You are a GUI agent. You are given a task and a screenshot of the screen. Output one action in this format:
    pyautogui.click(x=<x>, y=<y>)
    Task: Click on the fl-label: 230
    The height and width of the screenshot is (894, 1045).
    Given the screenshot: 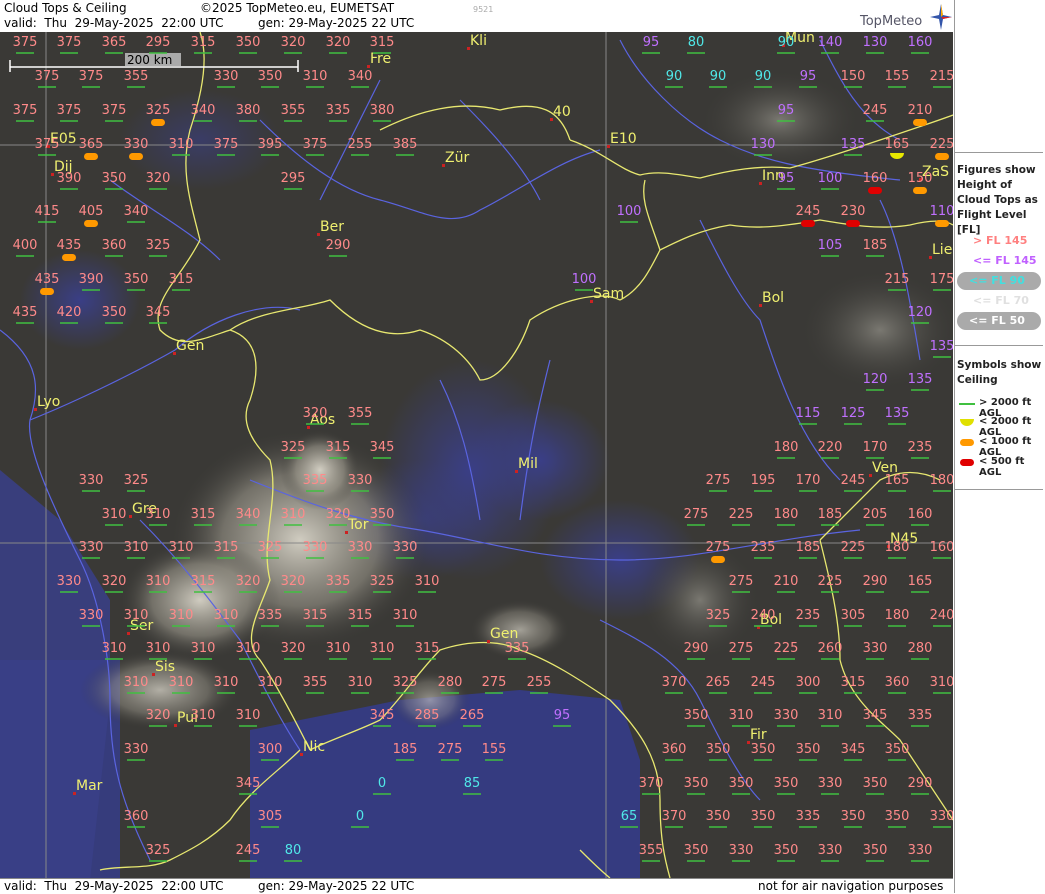 What is the action you would take?
    pyautogui.click(x=853, y=211)
    